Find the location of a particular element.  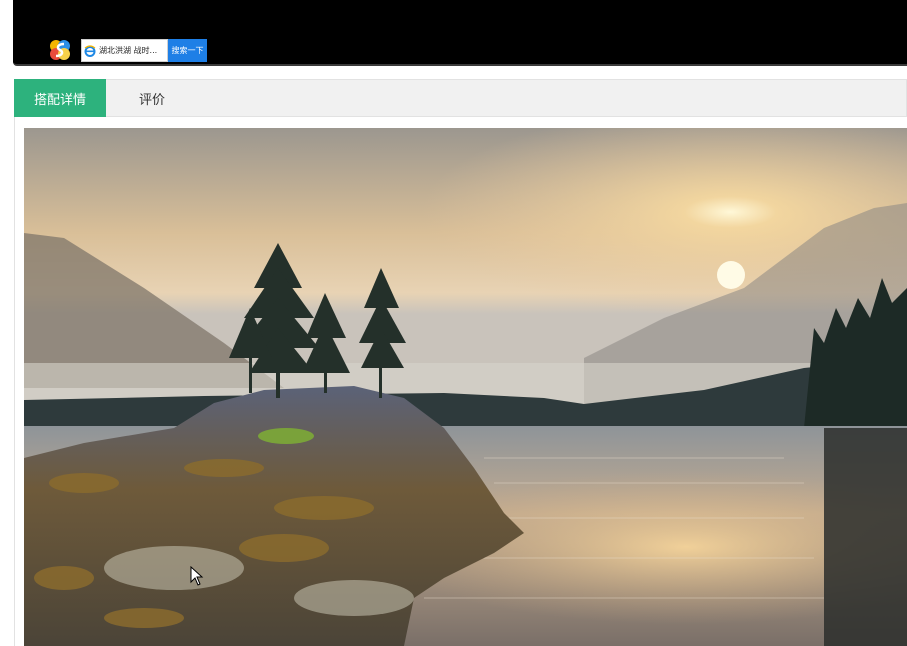

search-button: 搜索一下 is located at coordinates (187, 50).